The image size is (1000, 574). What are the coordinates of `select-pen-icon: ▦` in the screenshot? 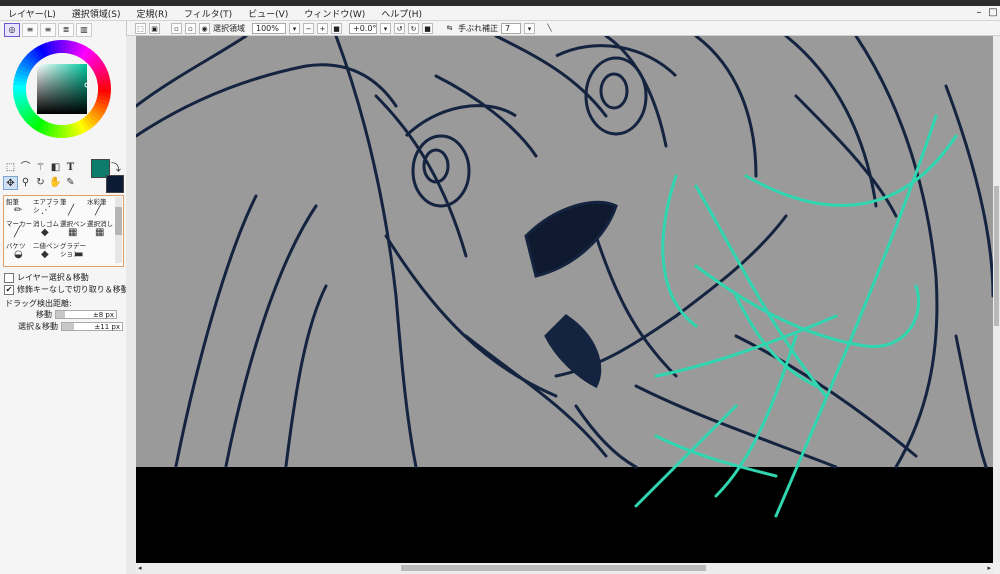 It's located at (73, 232).